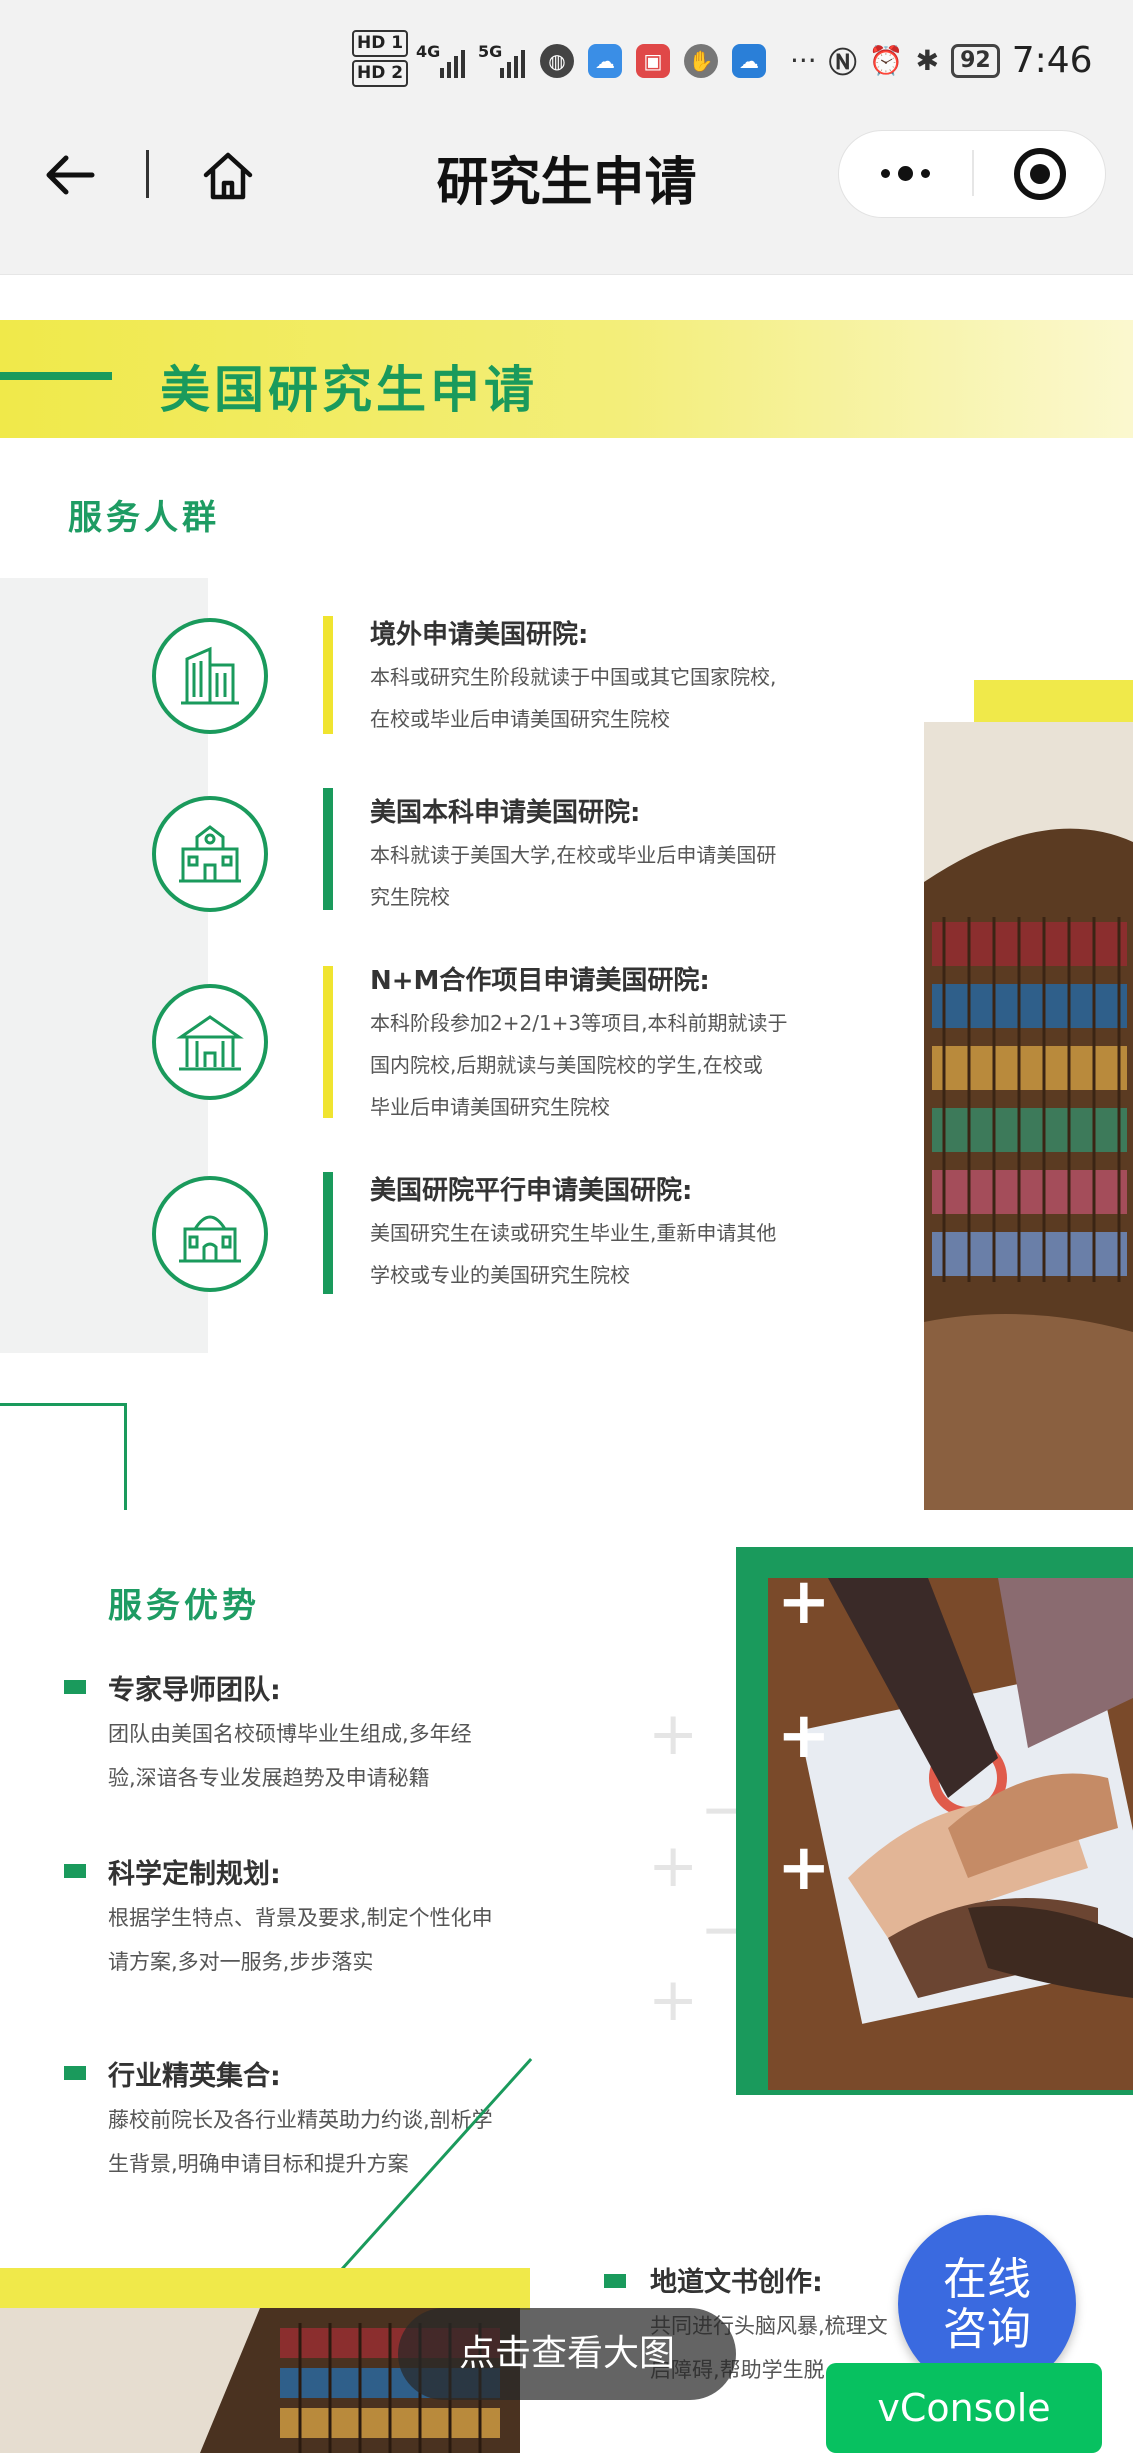 This screenshot has width=1133, height=2453. What do you see at coordinates (557, 61) in the screenshot?
I see `globe-app-icon: ◍` at bounding box center [557, 61].